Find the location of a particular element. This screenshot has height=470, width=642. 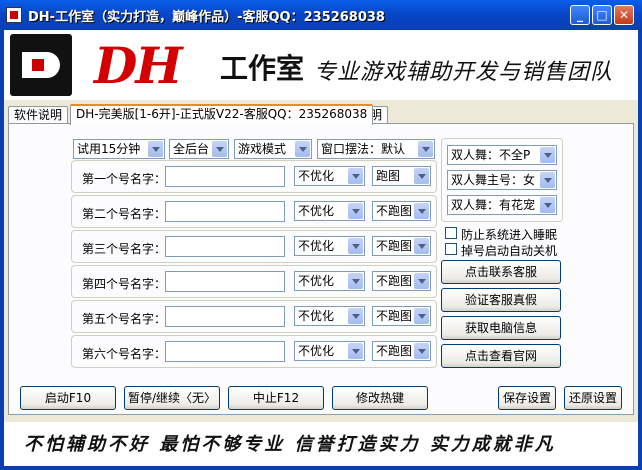

dance-main-select-value: 双人舞主号：女 is located at coordinates (493, 180).